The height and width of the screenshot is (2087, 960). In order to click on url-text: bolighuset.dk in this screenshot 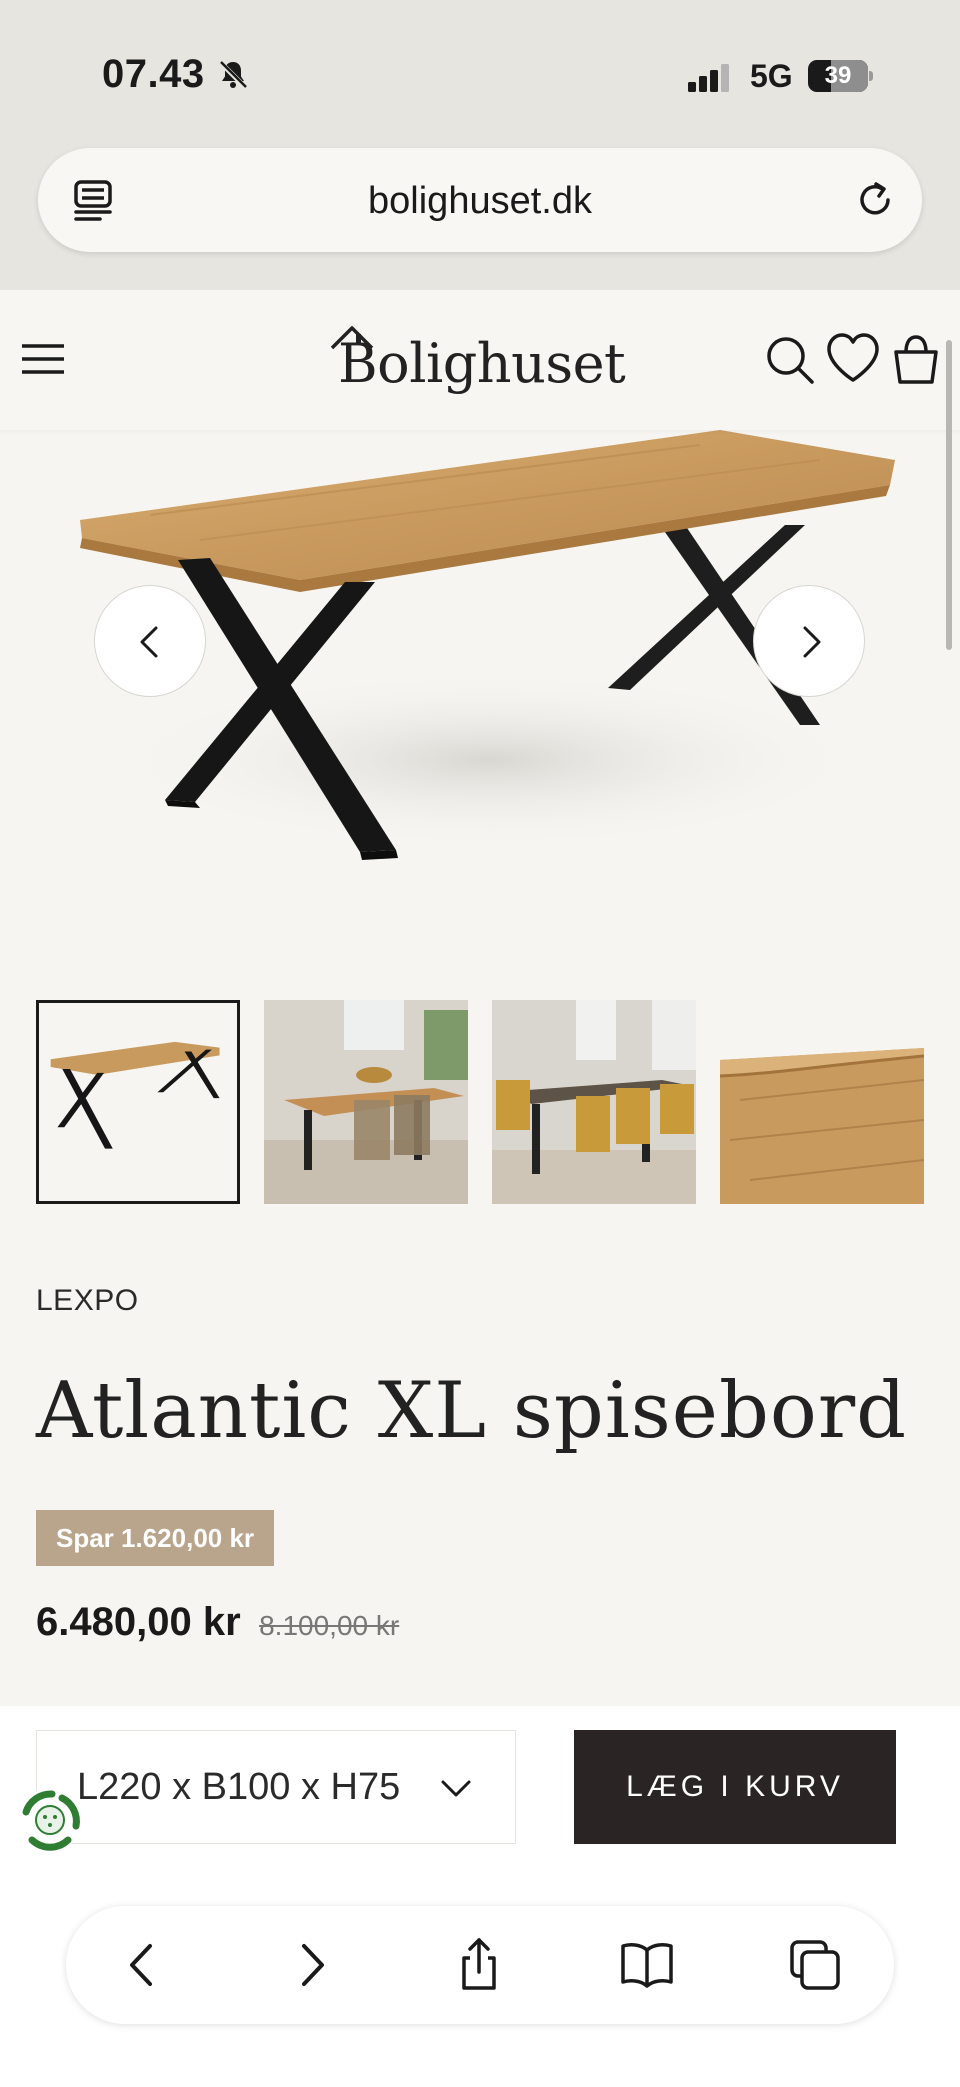, I will do `click(480, 201)`.